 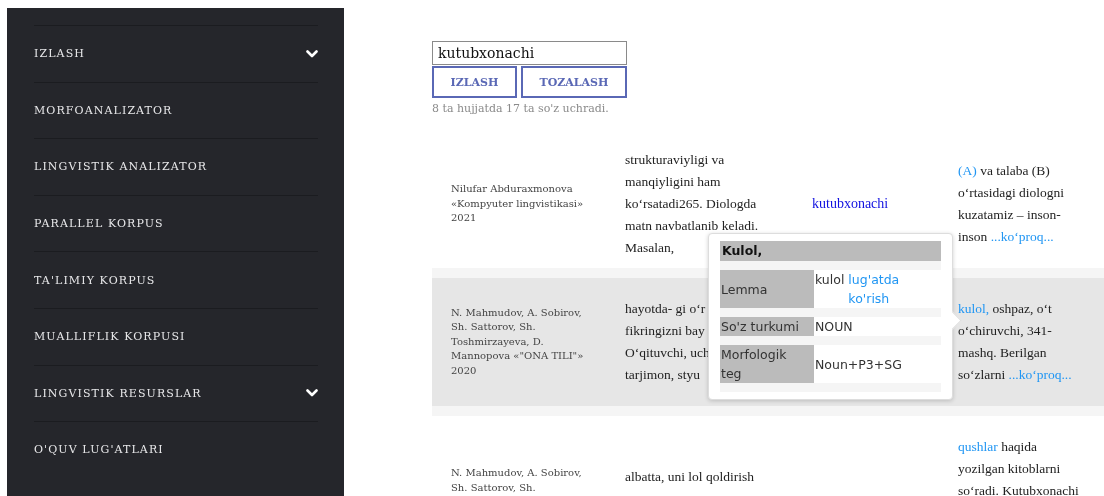 I want to click on context-line: albatta, uni lol qoldirish, so click(x=689, y=477).